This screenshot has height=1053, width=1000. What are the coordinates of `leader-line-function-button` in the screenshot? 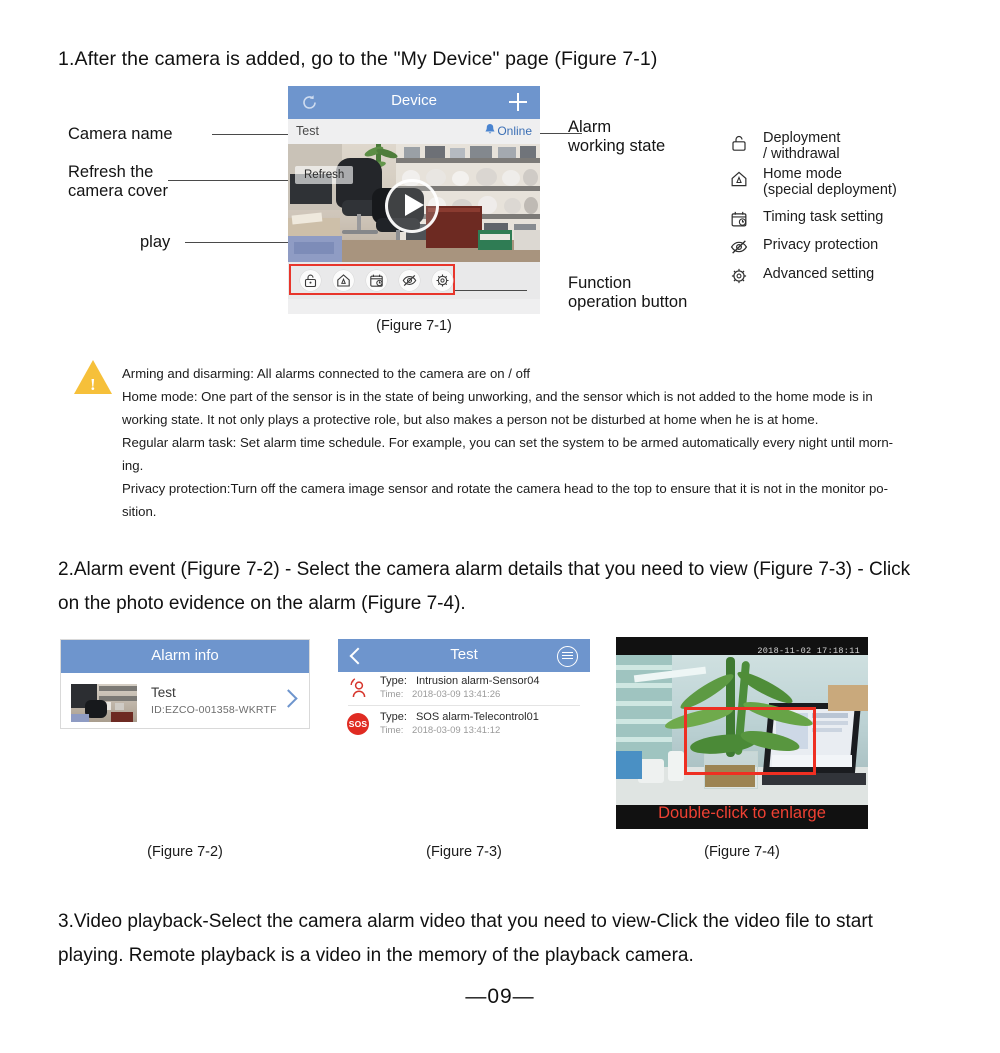 It's located at (491, 290).